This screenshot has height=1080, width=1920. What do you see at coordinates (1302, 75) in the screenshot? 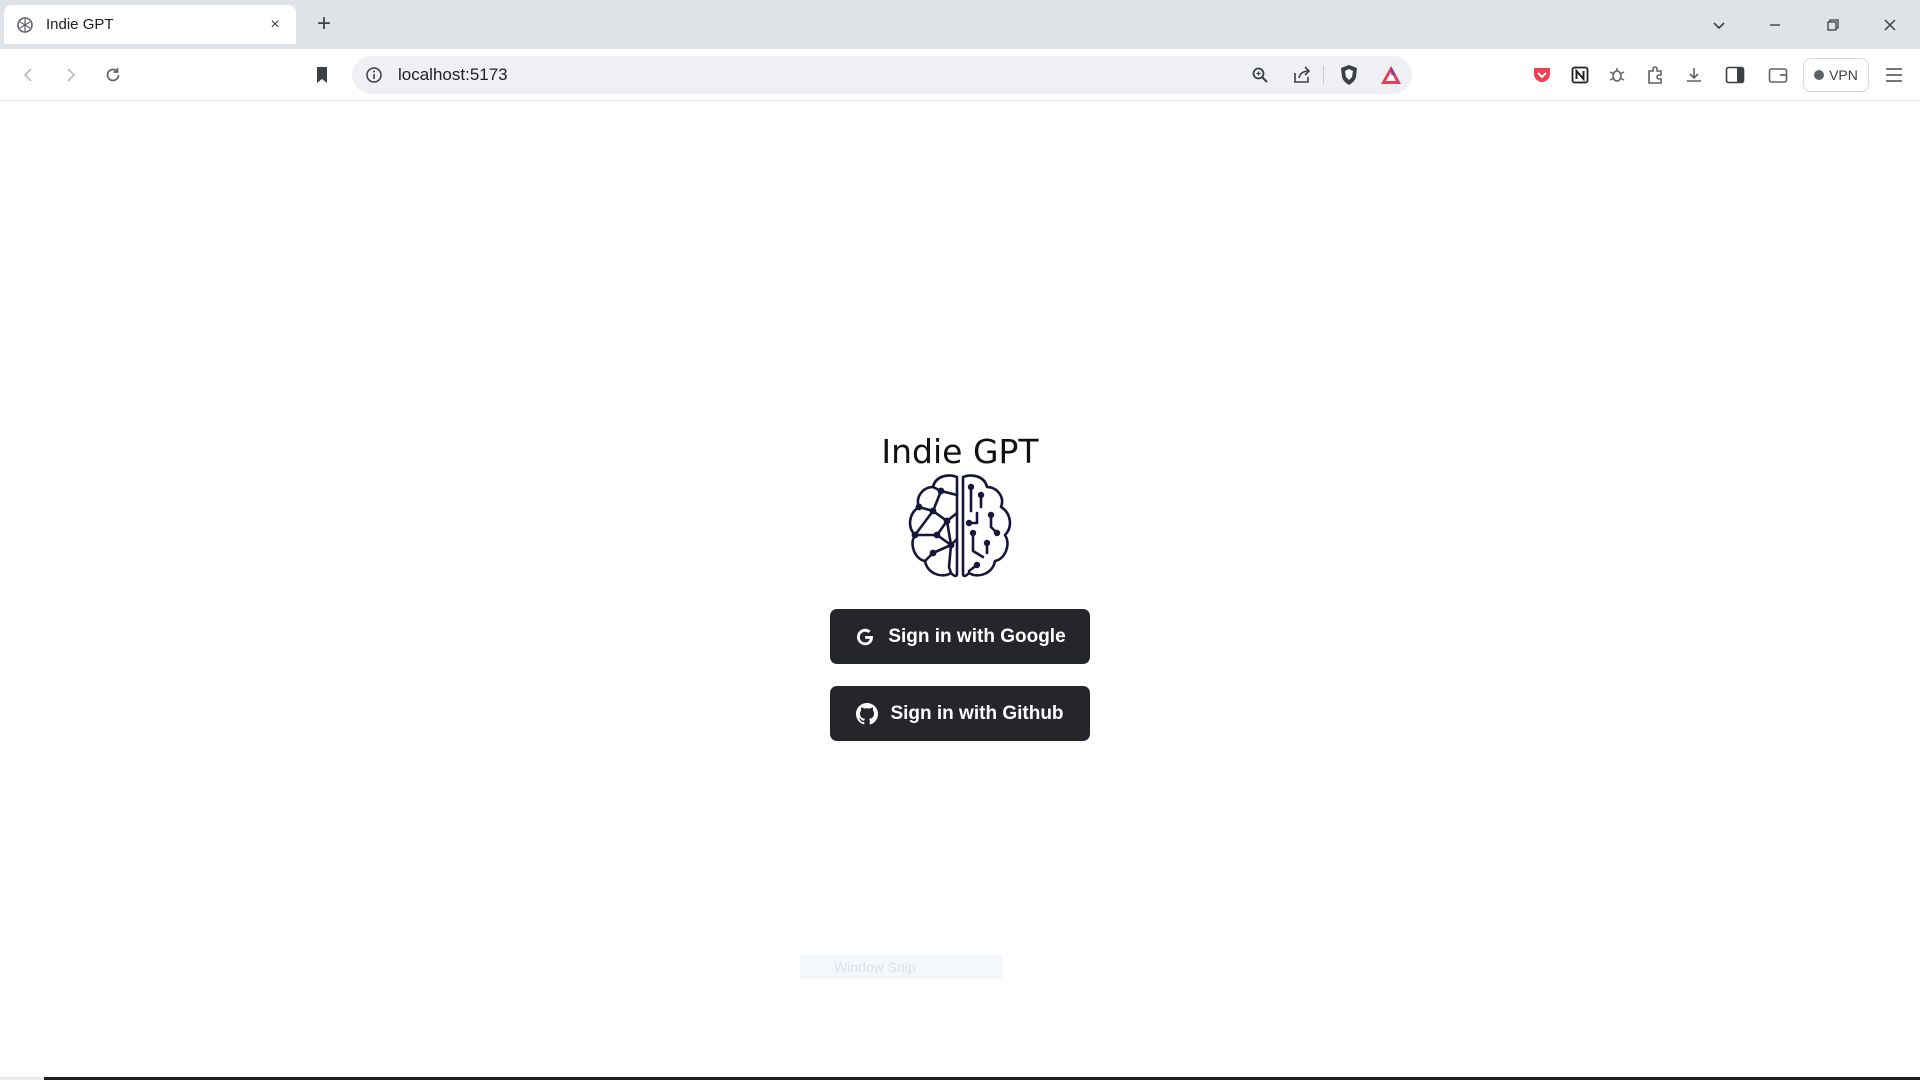
I see `share-icon` at bounding box center [1302, 75].